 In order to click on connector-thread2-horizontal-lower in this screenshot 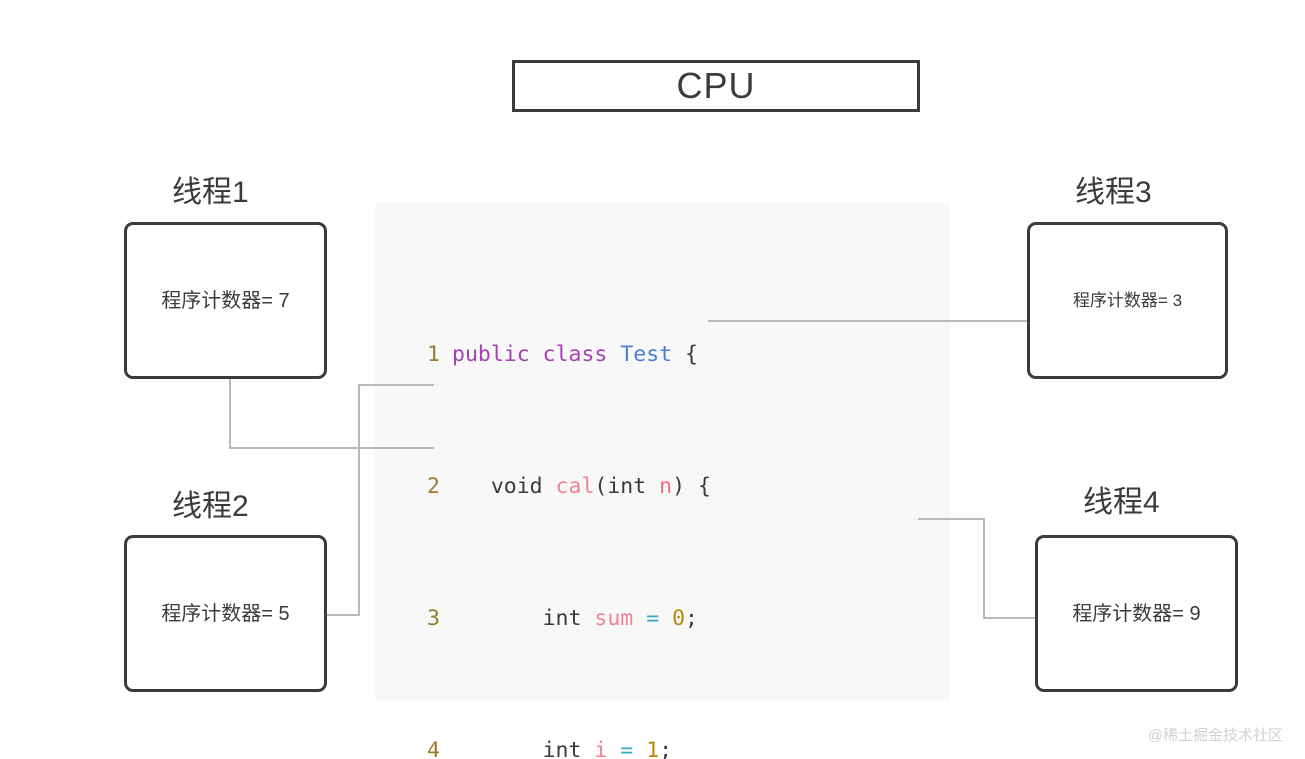, I will do `click(343, 615)`.